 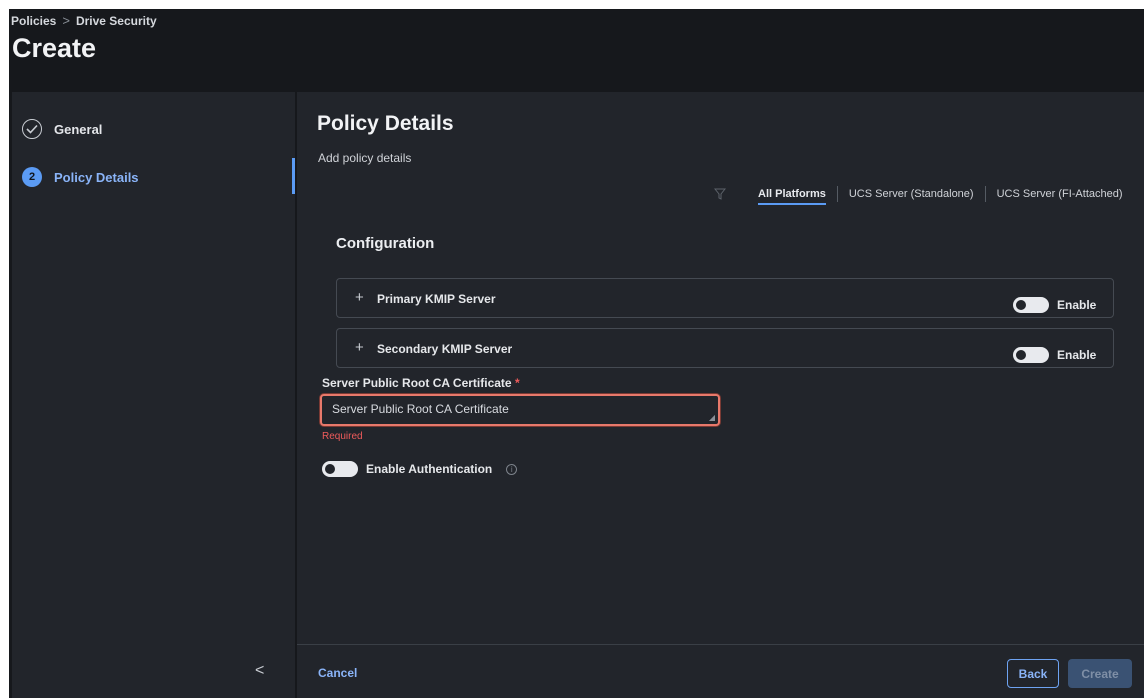 I want to click on check-circle-icon, so click(x=32, y=129).